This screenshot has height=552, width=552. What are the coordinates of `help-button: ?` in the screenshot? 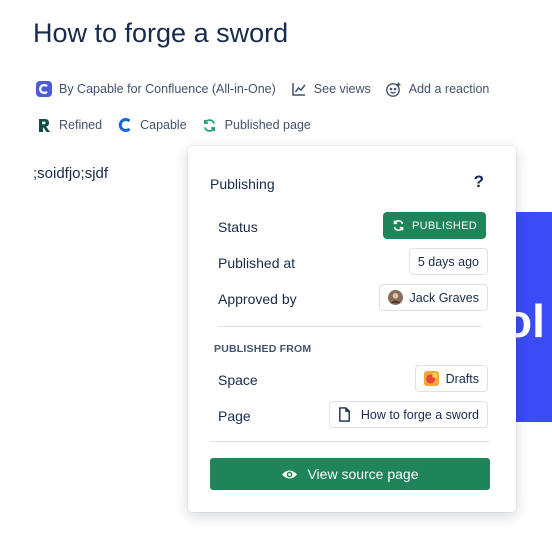 It's located at (479, 182).